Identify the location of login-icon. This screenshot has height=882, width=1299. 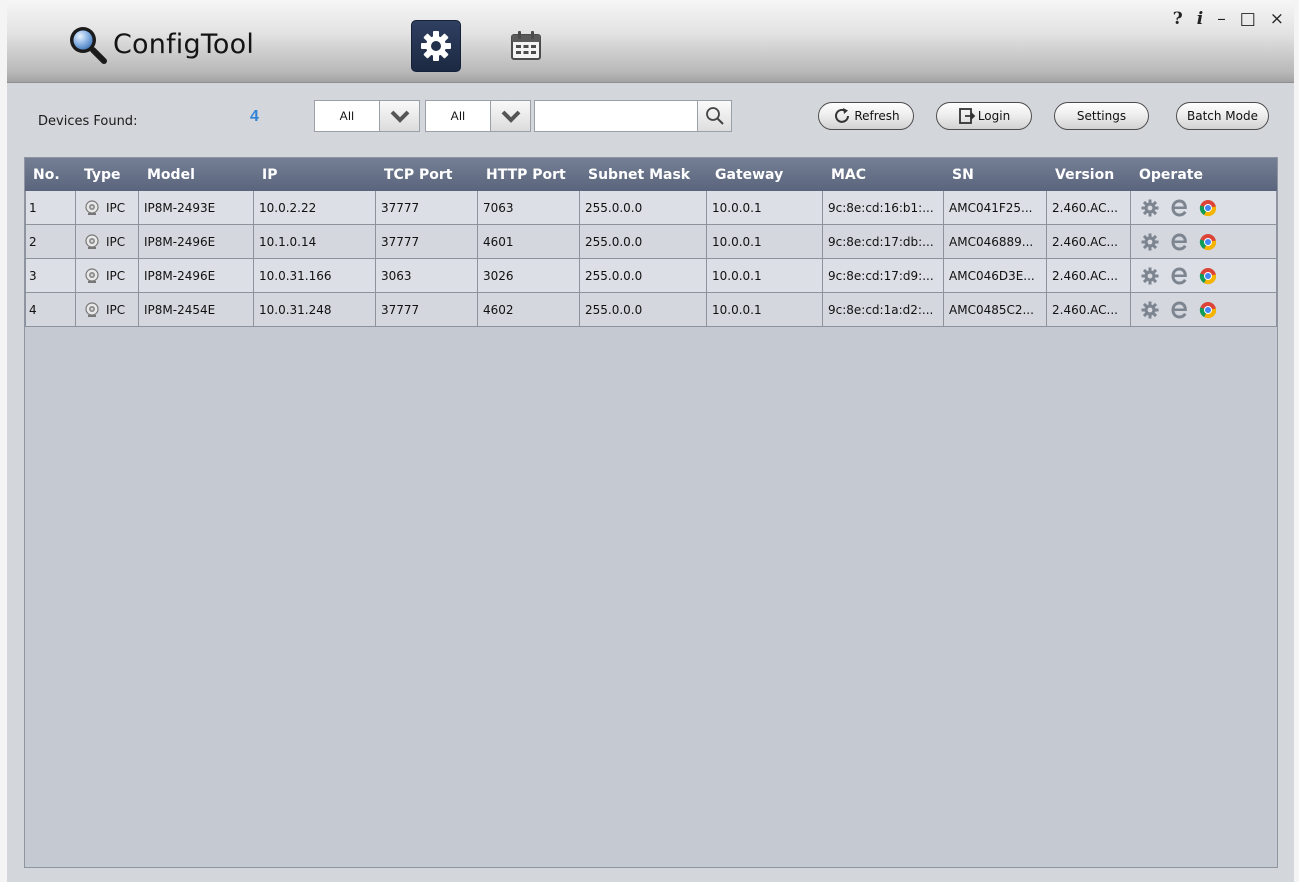
(967, 116).